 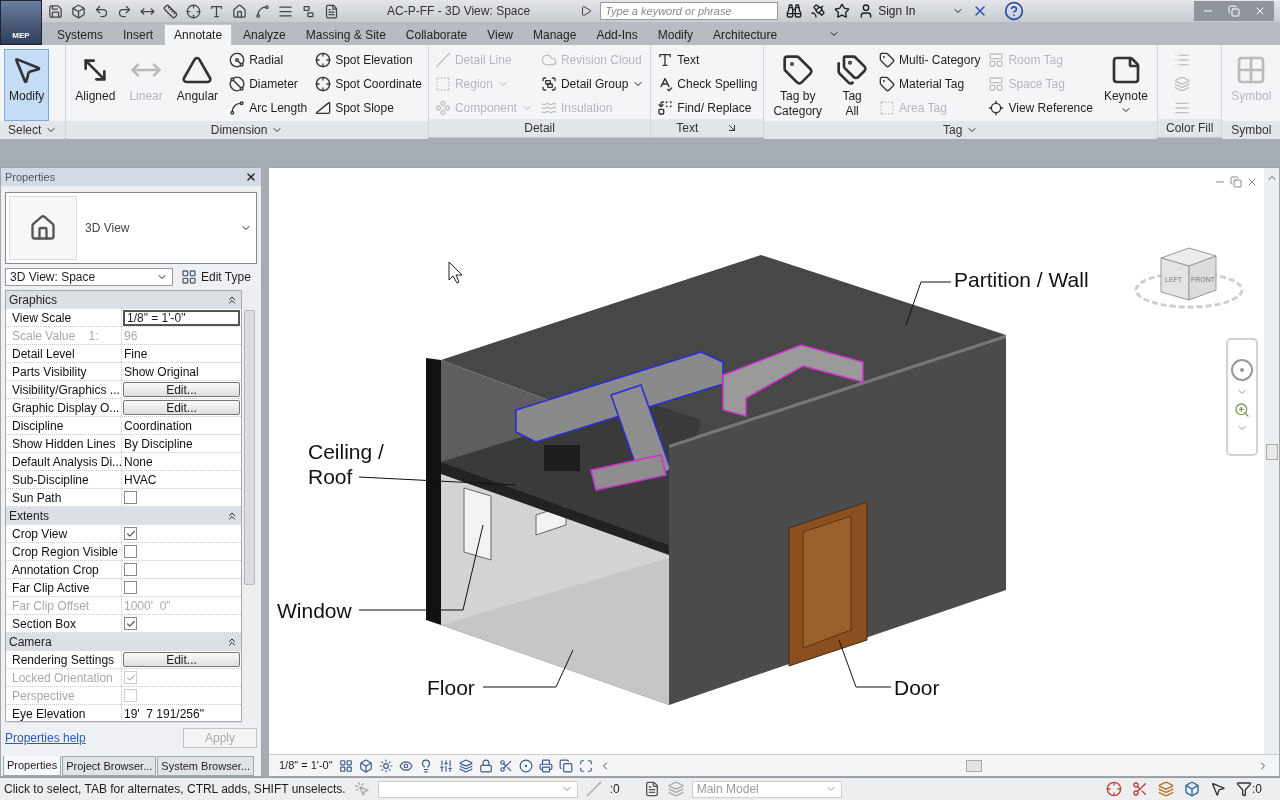 What do you see at coordinates (138, 34) in the screenshot?
I see `ribbon-tab: Insert` at bounding box center [138, 34].